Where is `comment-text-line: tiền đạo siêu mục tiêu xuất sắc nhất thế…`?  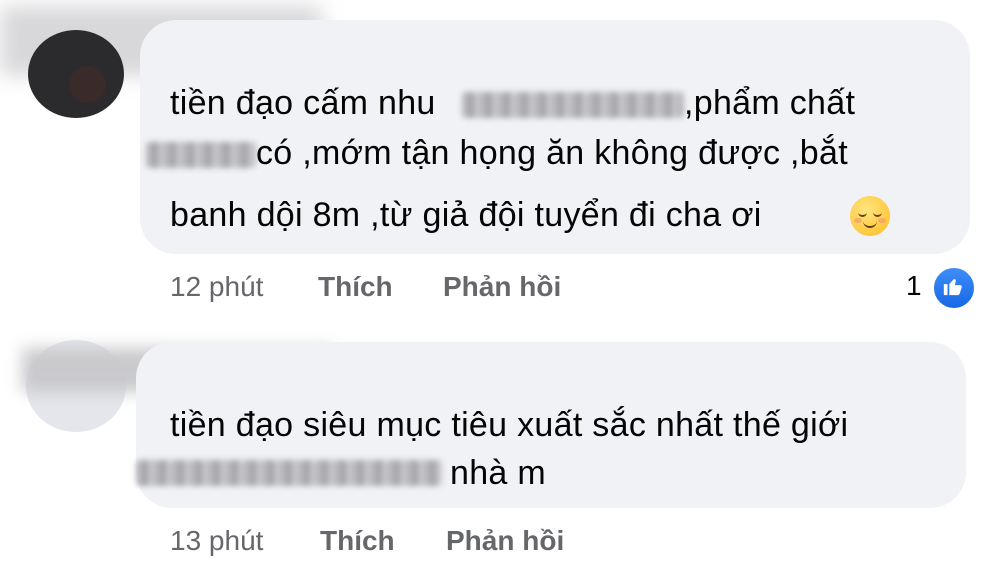 comment-text-line: tiền đạo siêu mục tiêu xuất sắc nhất thế… is located at coordinates (509, 425).